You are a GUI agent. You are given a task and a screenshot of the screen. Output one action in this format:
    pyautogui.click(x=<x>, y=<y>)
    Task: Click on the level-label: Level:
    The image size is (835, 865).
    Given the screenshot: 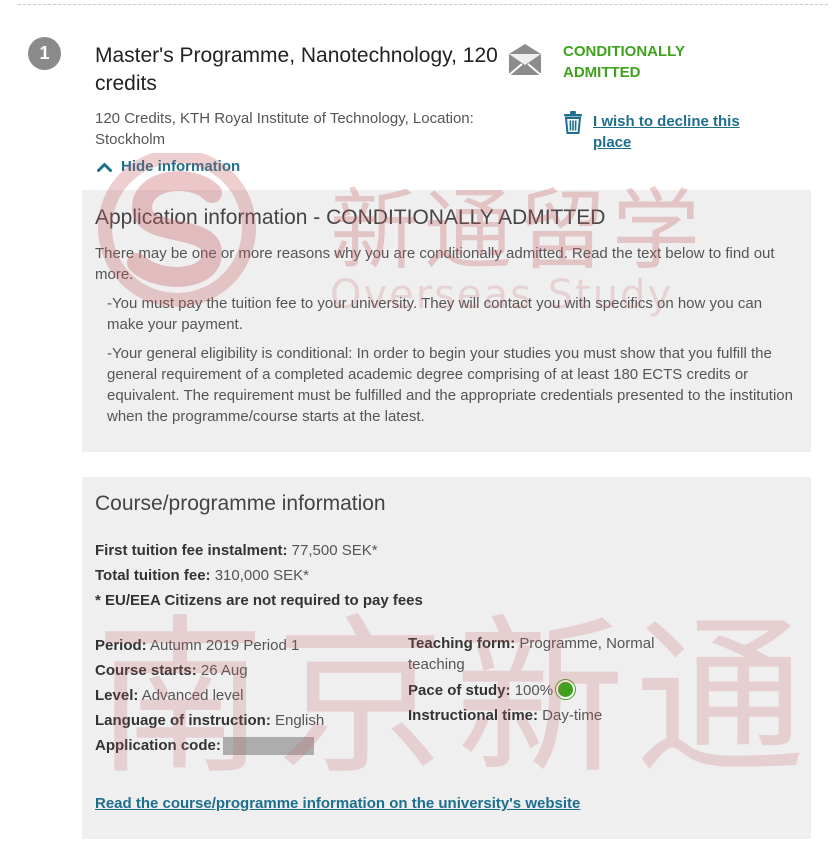 What is the action you would take?
    pyautogui.click(x=117, y=695)
    